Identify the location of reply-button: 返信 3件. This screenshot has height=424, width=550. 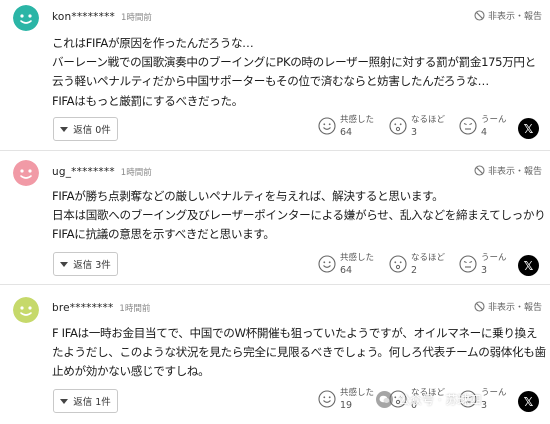
(85, 264).